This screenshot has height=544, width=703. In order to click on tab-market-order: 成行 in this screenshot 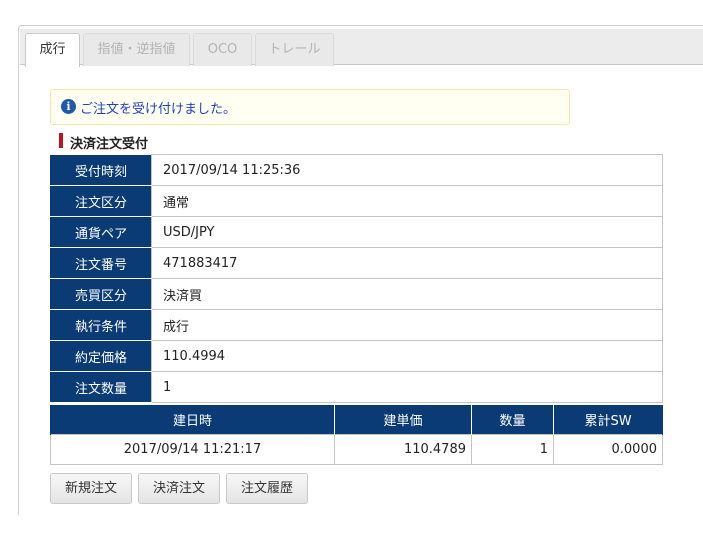, I will do `click(52, 50)`.